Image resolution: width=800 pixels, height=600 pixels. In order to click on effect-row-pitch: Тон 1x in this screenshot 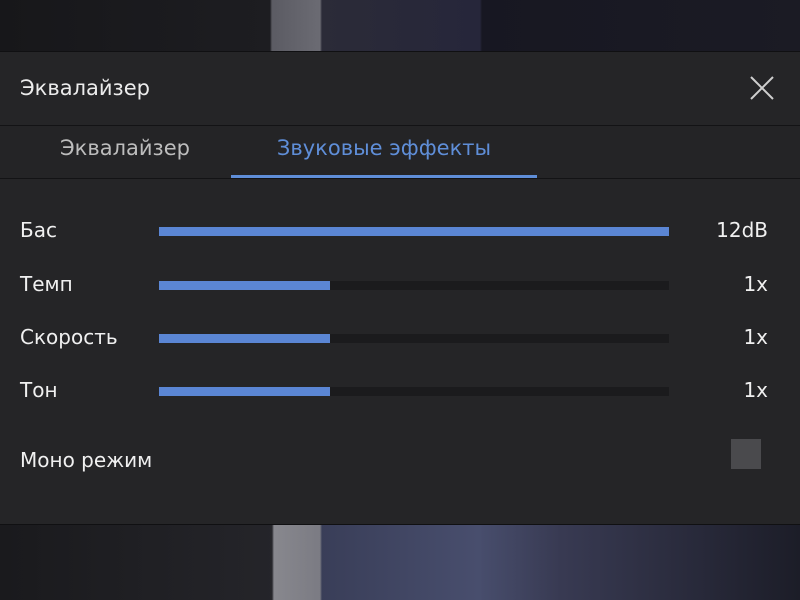, I will do `click(400, 390)`.